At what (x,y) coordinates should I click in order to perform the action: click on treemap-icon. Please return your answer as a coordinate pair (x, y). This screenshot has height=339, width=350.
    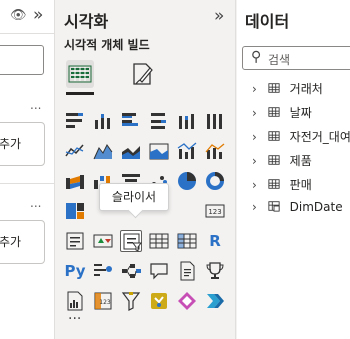
    Looking at the image, I should click on (75, 211).